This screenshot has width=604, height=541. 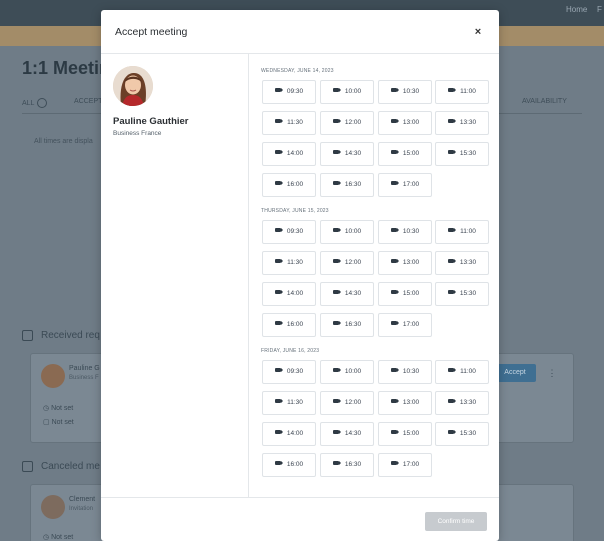 I want to click on tab-accepted: ACCEPT, so click(x=88, y=101).